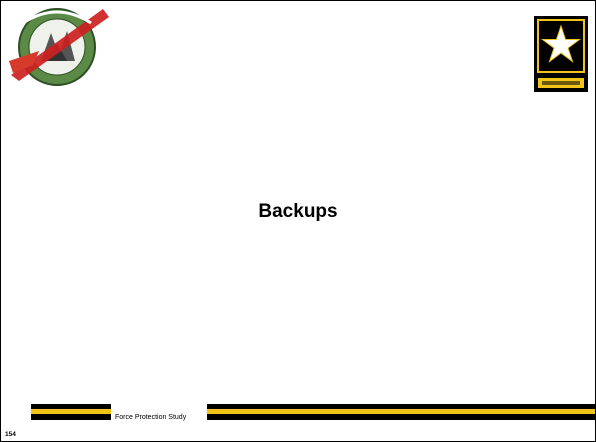 The image size is (596, 442). What do you see at coordinates (151, 417) in the screenshot?
I see `footer-label: Force Protection Study` at bounding box center [151, 417].